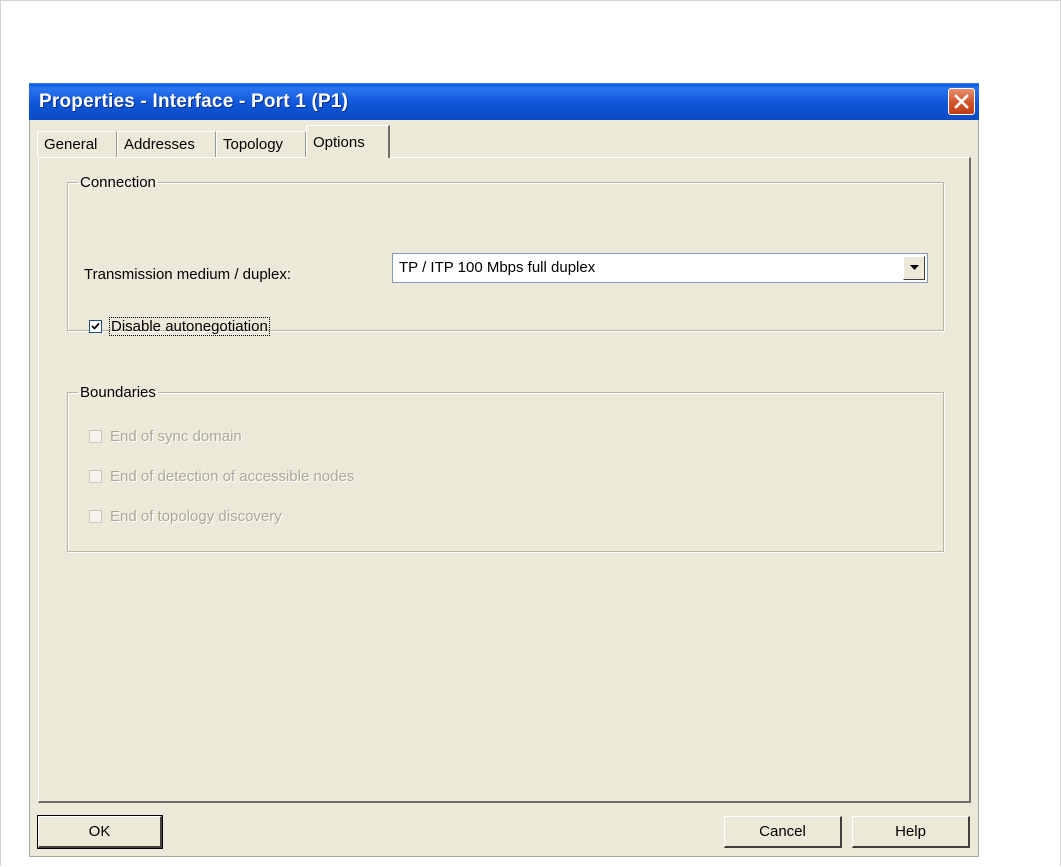 The width and height of the screenshot is (1061, 867). What do you see at coordinates (196, 516) in the screenshot?
I see `end-of-topology-discovery-label: End of topology discovery` at bounding box center [196, 516].